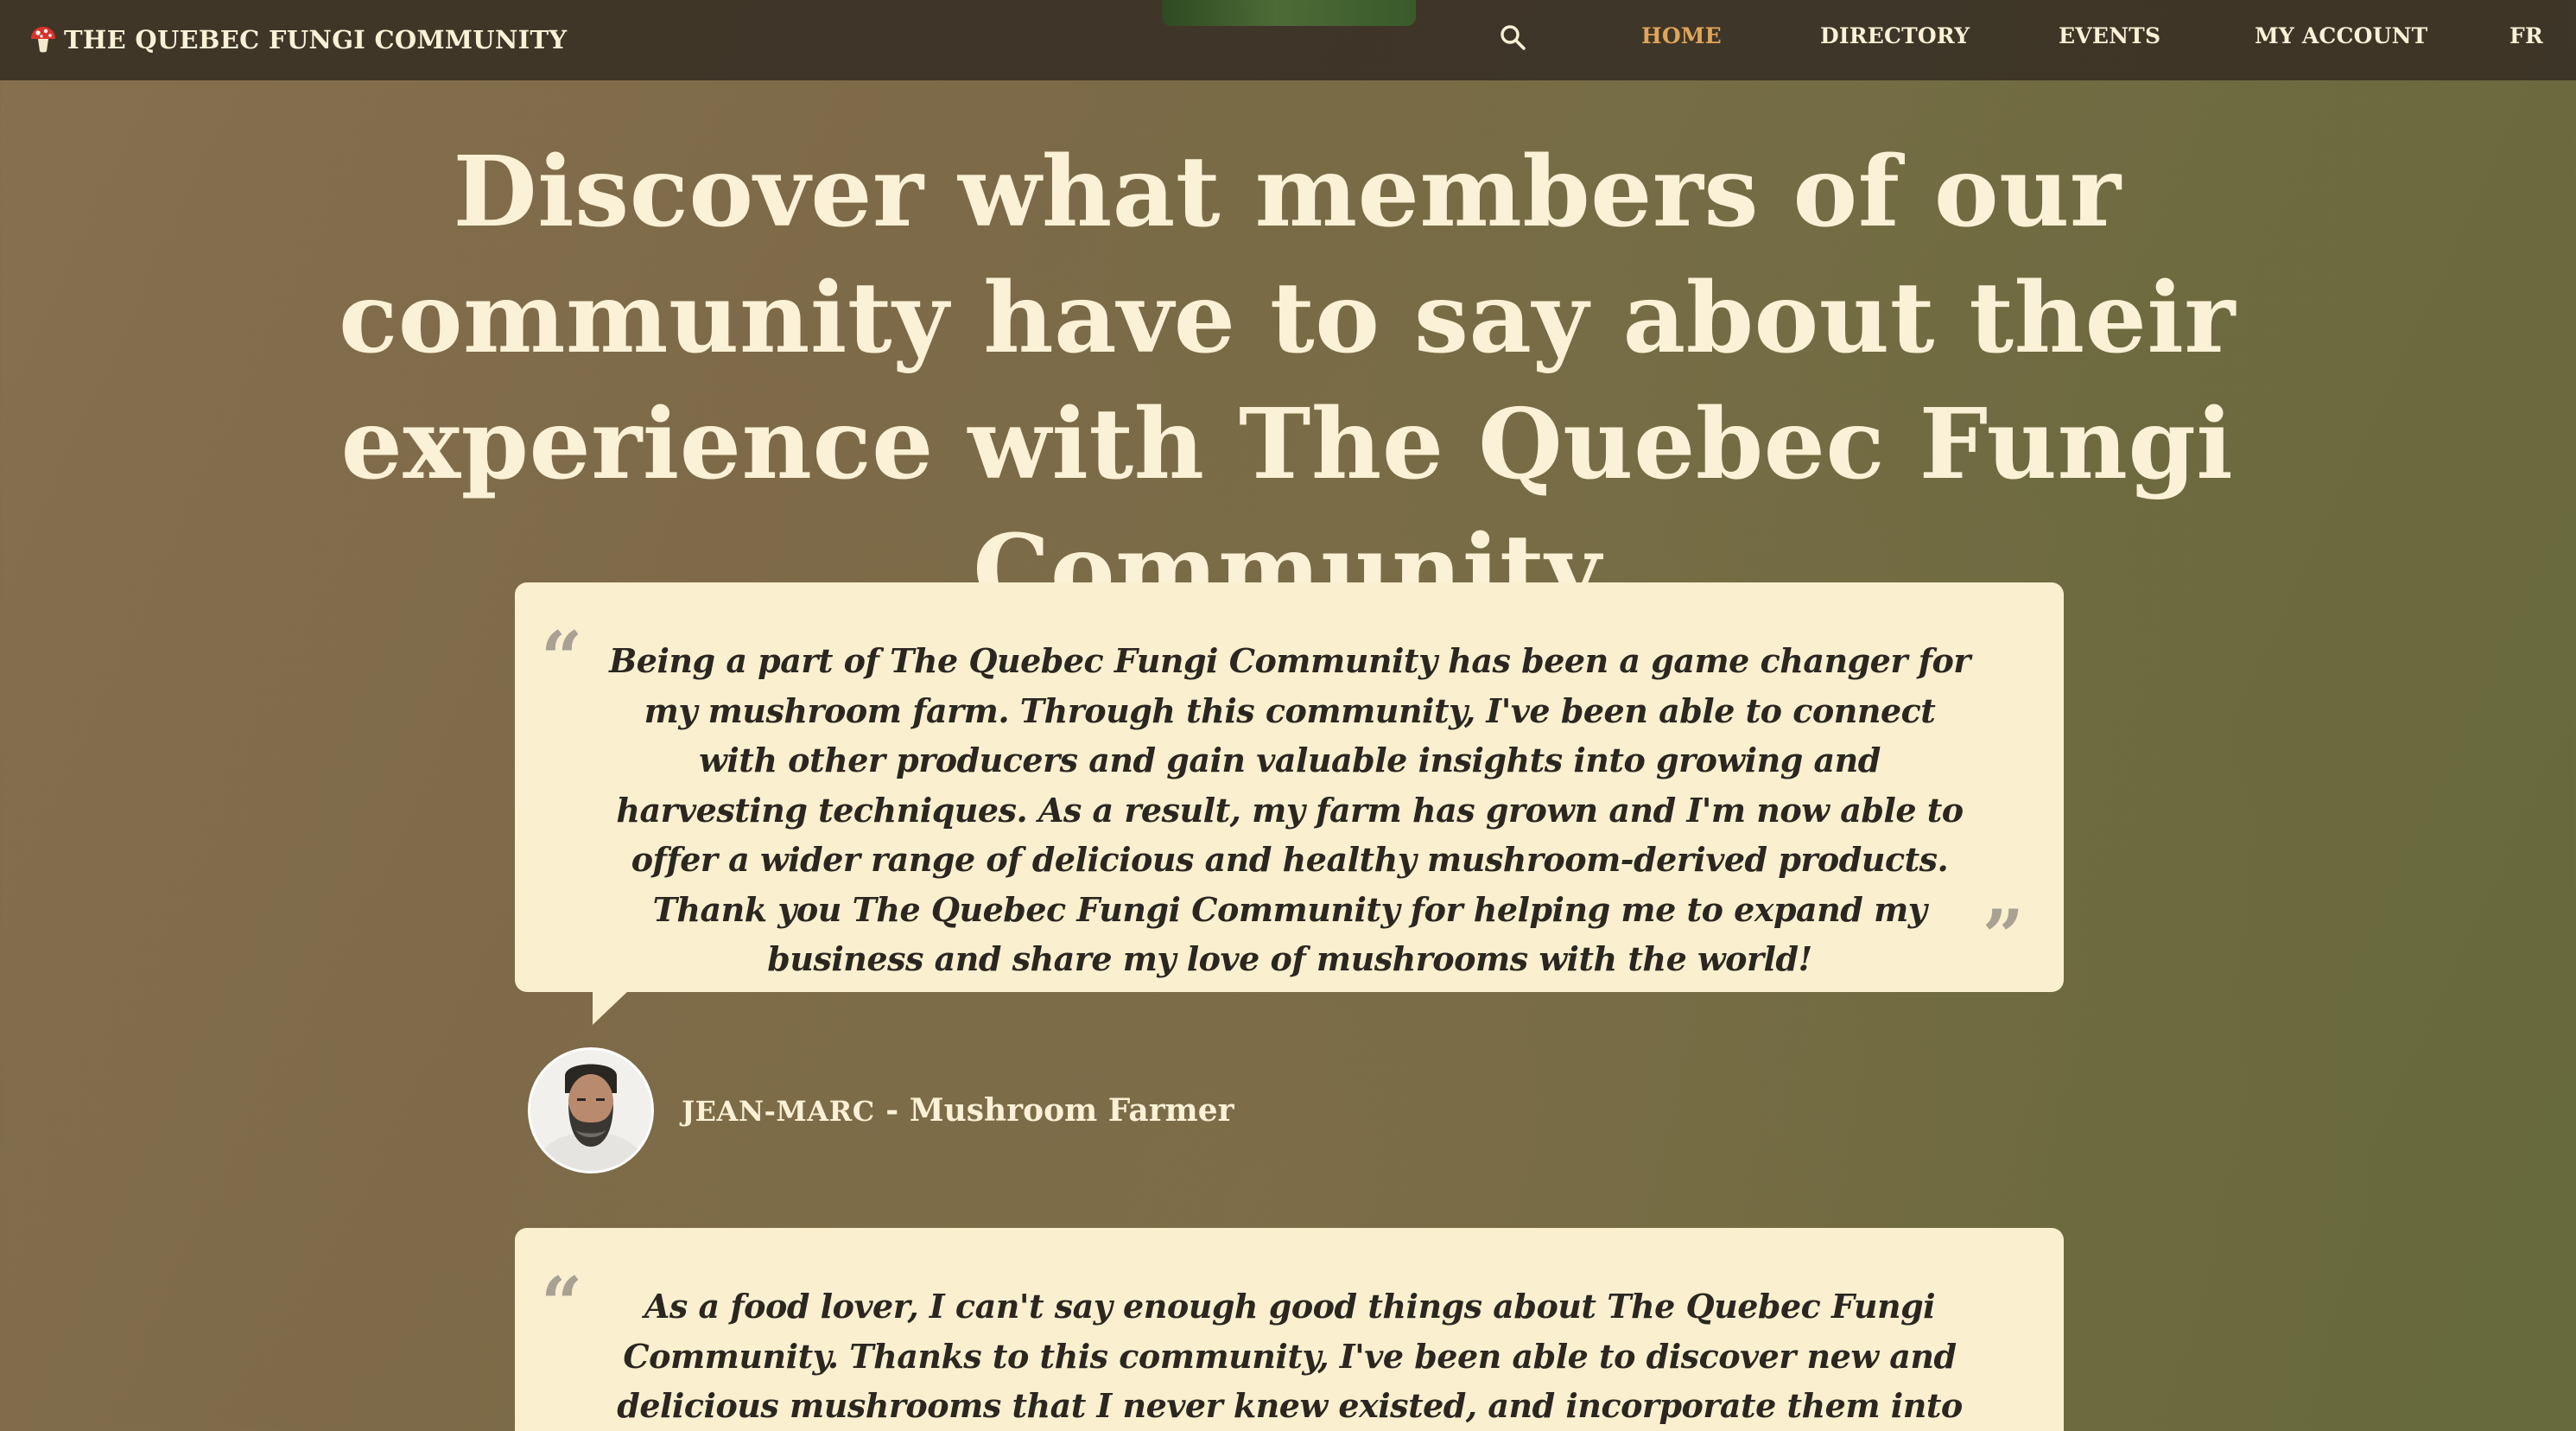  I want to click on hero-image-strip, so click(1289, 13).